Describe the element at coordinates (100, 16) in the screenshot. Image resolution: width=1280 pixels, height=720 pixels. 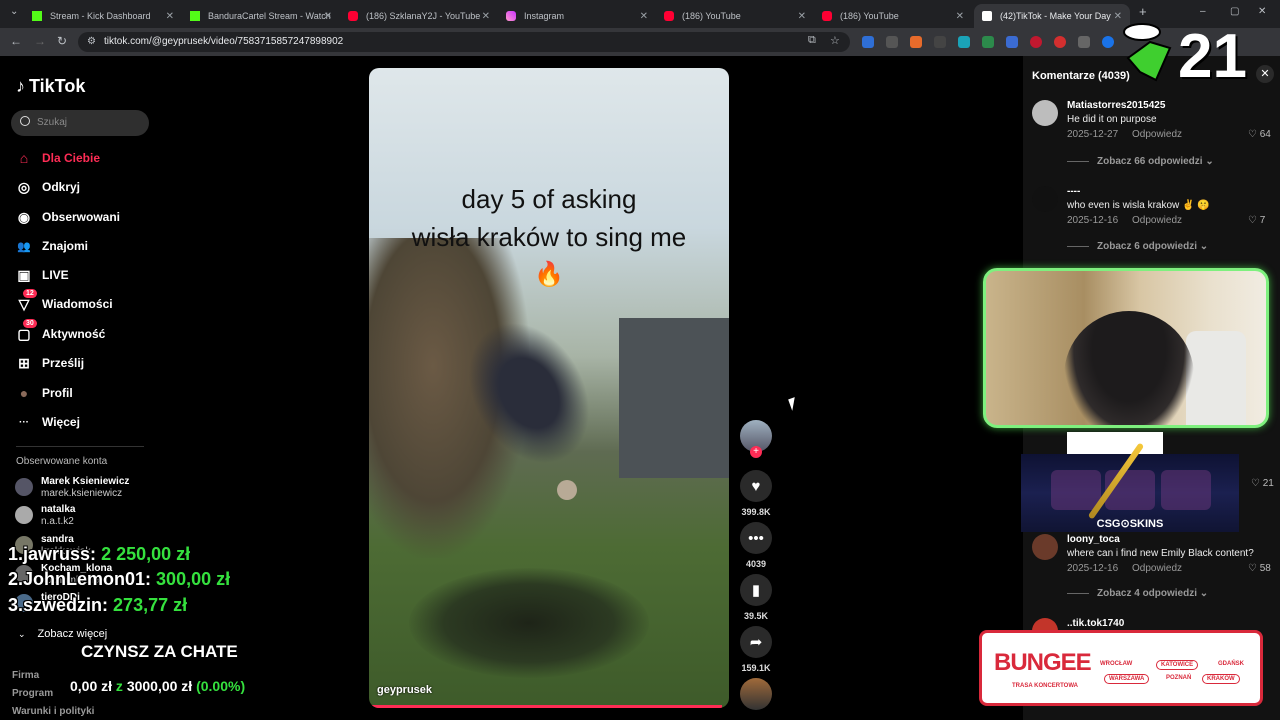
I see `tab-title: Stream - Kick Dashboard` at that location.